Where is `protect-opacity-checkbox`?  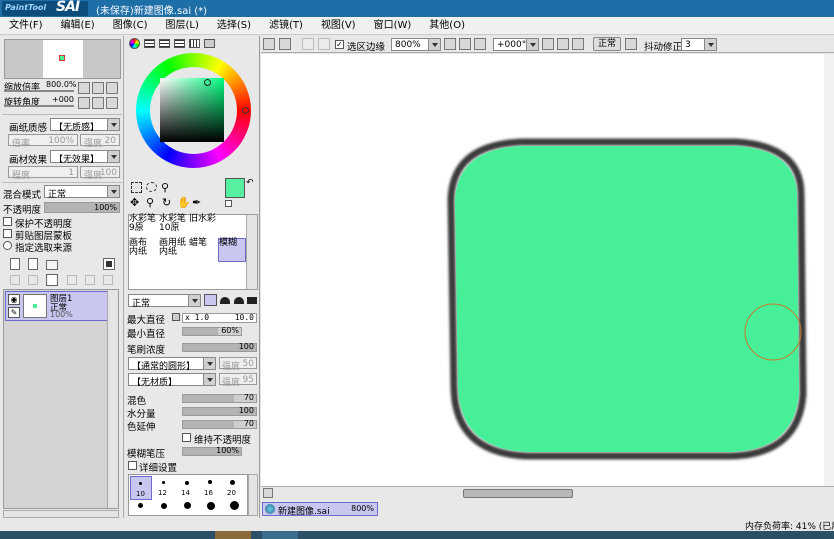 protect-opacity-checkbox is located at coordinates (7, 221).